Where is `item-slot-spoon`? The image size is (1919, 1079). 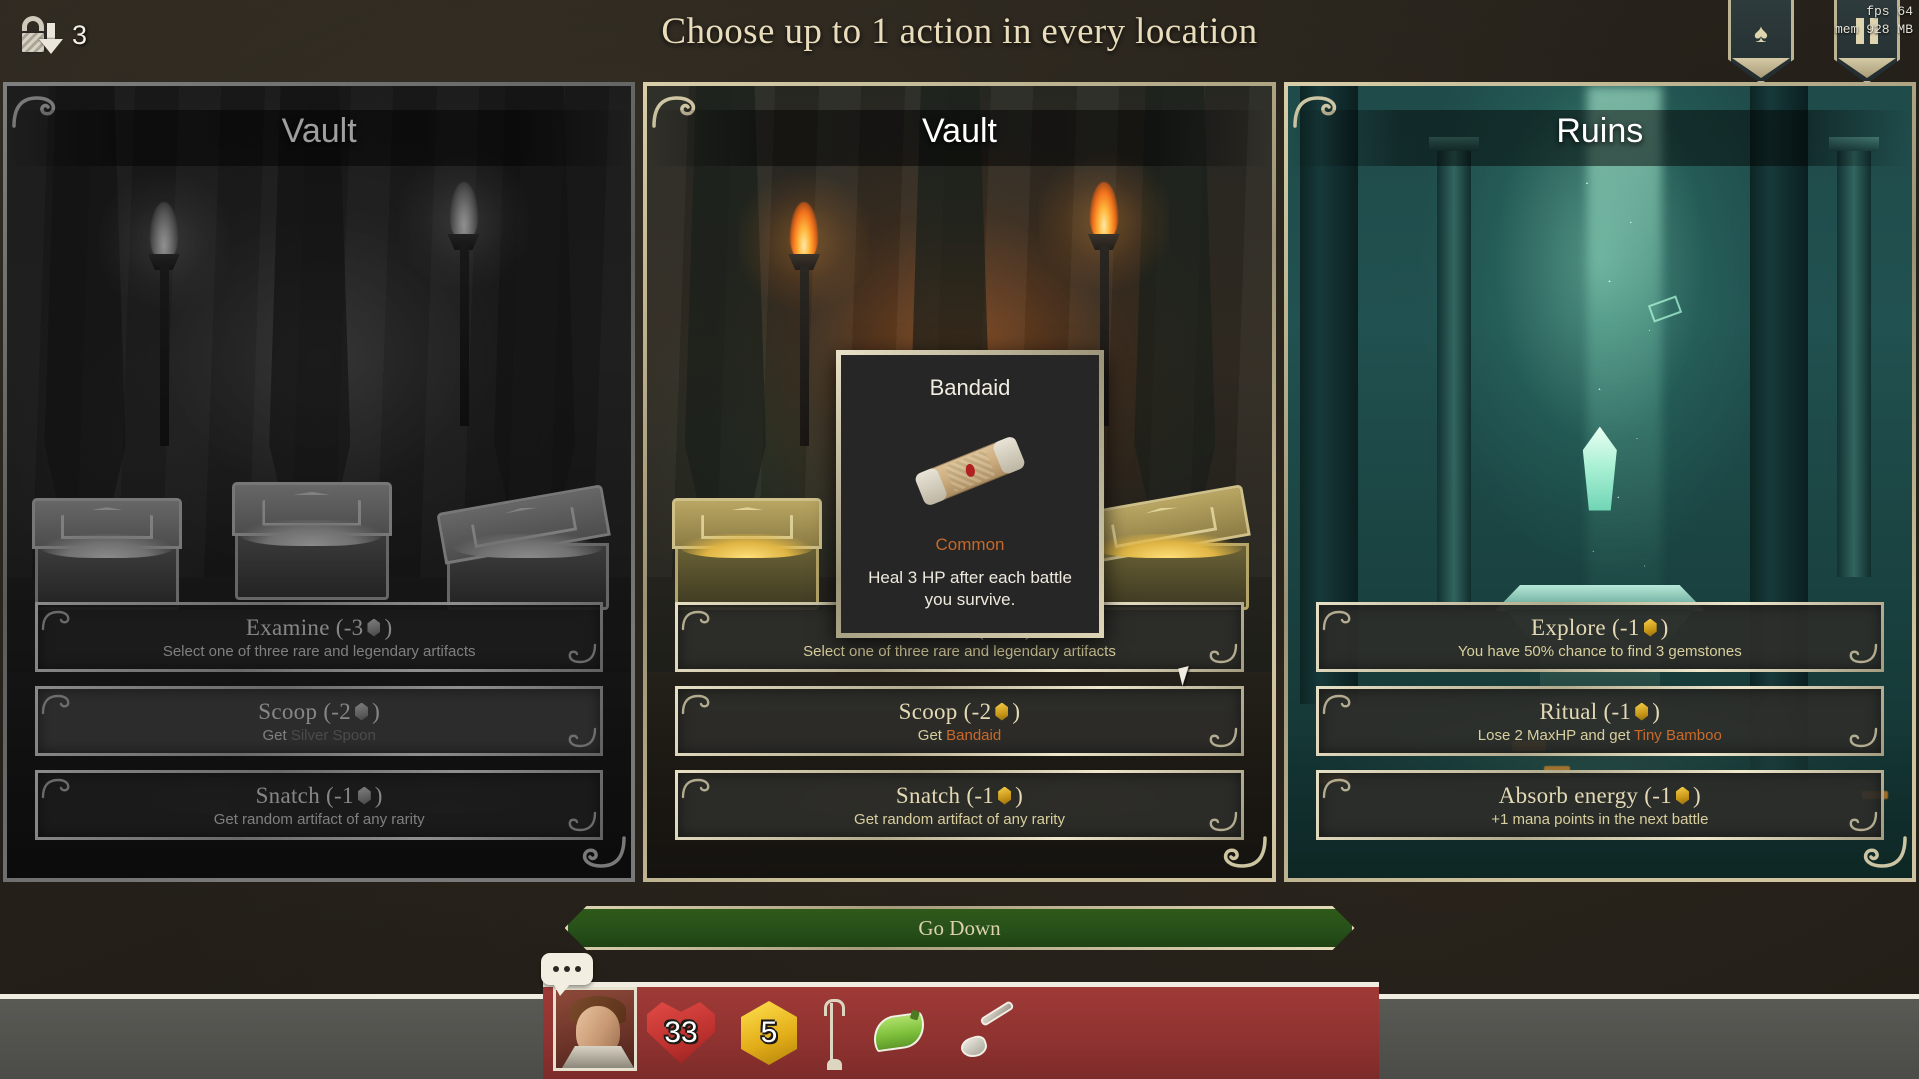
item-slot-spoon is located at coordinates (989, 1032).